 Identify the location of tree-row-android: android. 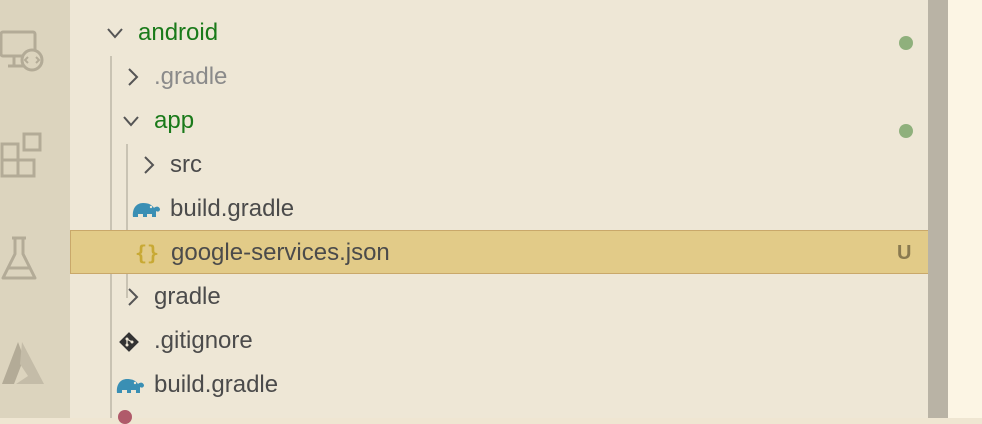
(499, 33).